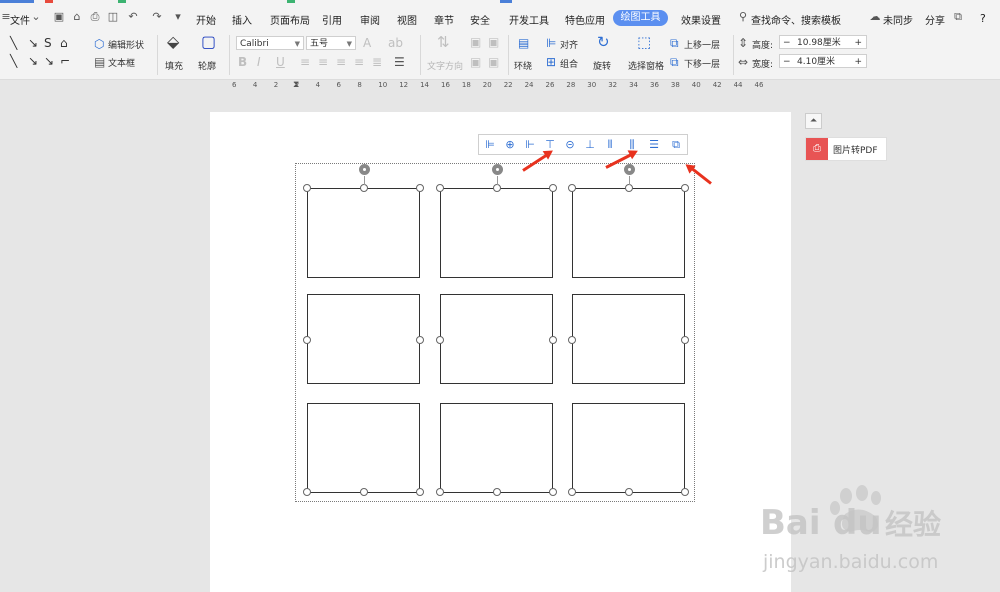  What do you see at coordinates (77, 17) in the screenshot?
I see `format-painter-icon: ⌂` at bounding box center [77, 17].